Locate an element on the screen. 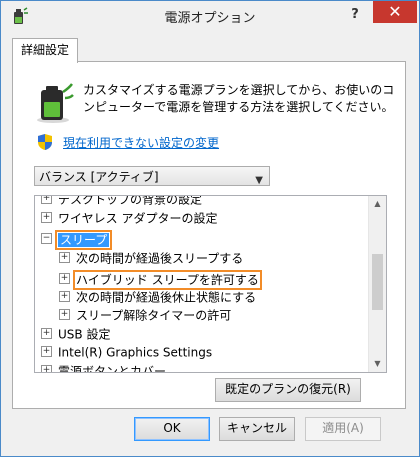  tree-item-usb-settings: + USB 設定 is located at coordinates (75, 334).